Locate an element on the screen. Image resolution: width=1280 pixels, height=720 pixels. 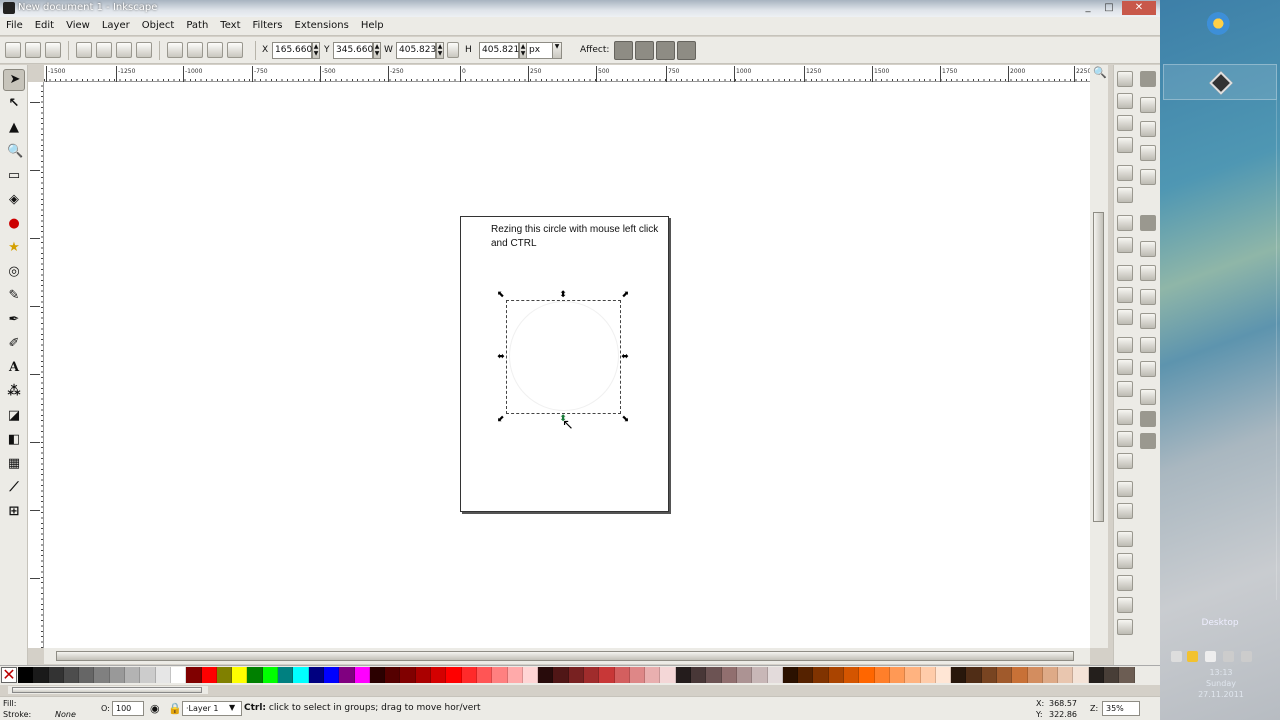
menu-edit: Edit is located at coordinates (44, 24).